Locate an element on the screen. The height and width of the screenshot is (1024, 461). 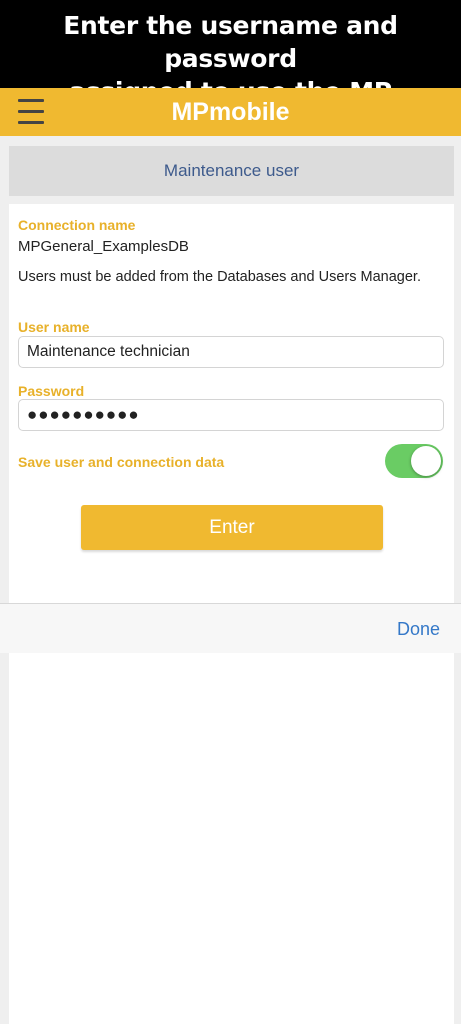
username-input: Maintenance technician is located at coordinates (231, 352).